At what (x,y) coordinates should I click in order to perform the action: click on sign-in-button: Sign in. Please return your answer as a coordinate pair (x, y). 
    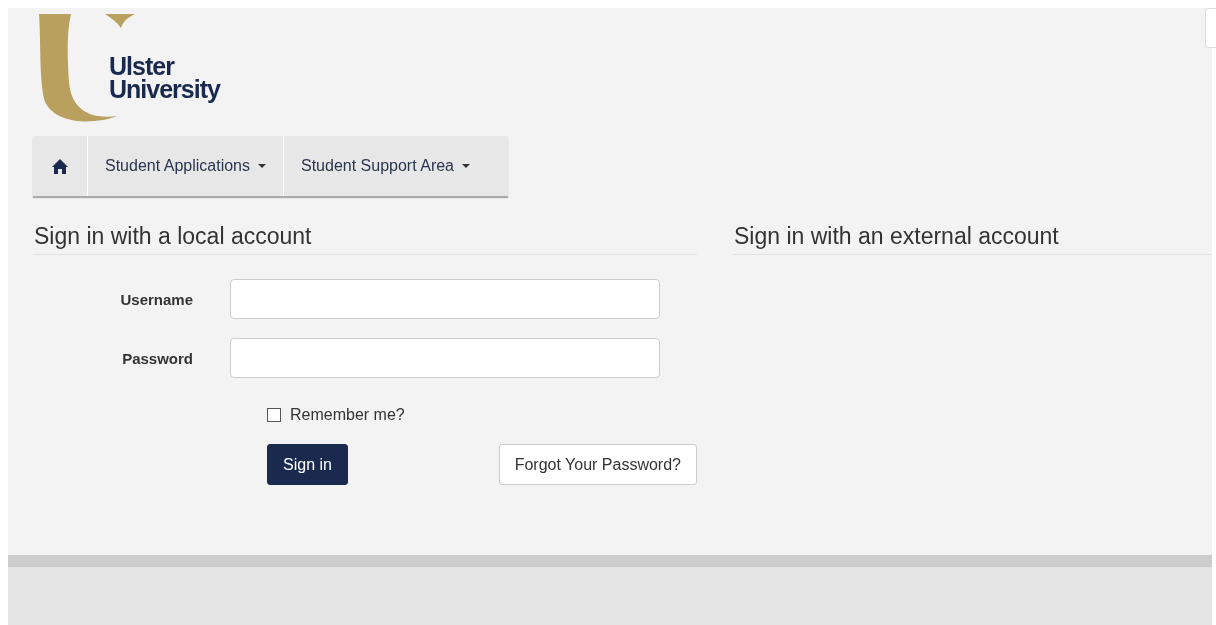
    Looking at the image, I should click on (307, 464).